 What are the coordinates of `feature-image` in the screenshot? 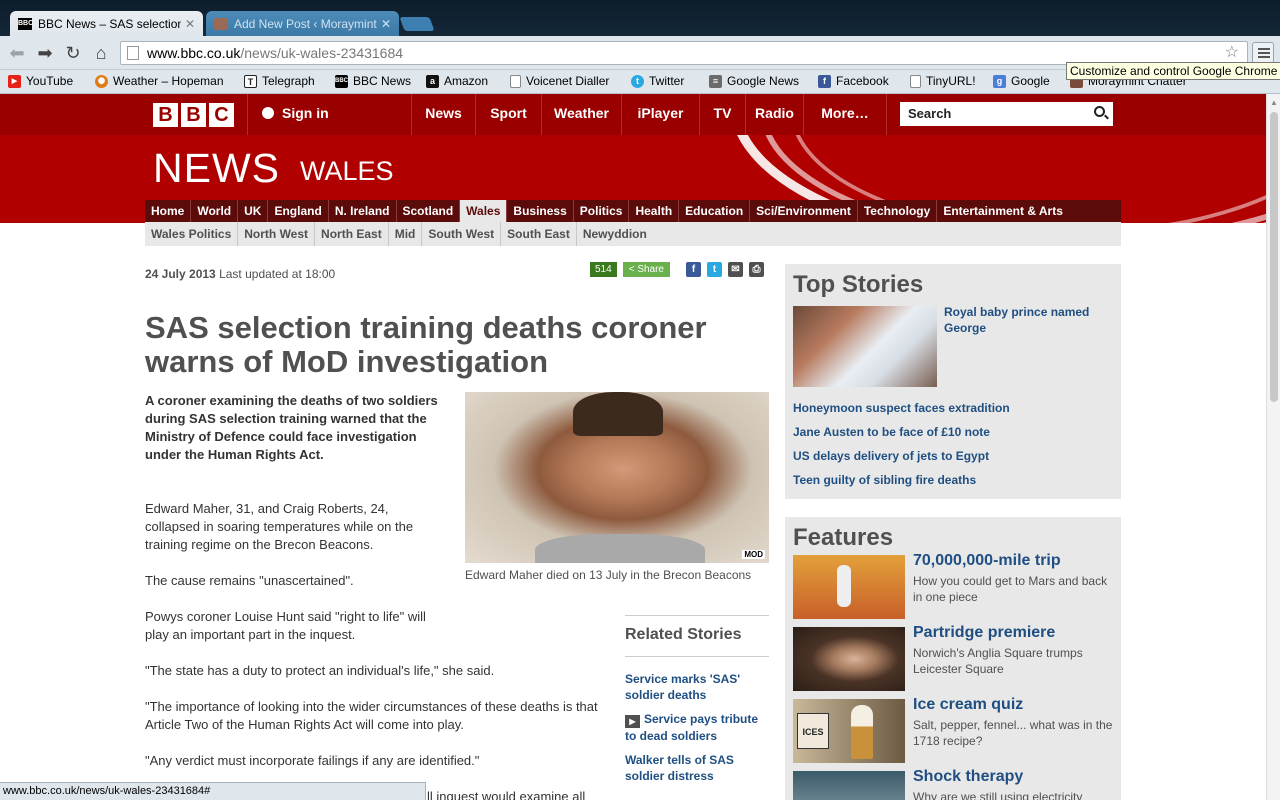 It's located at (849, 587).